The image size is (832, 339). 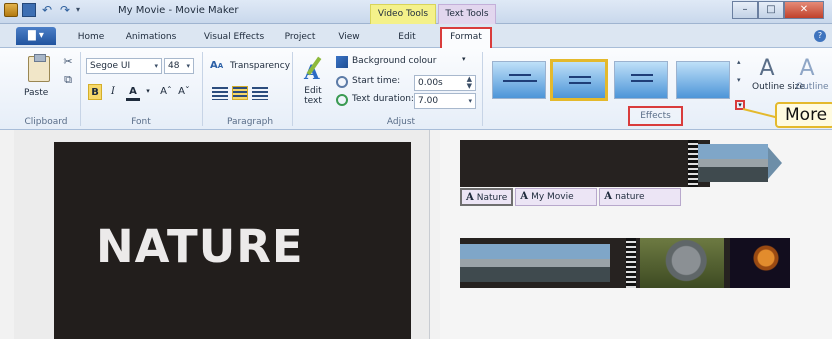 What do you see at coordinates (812, 87) in the screenshot?
I see `outline-colour-button: Outline` at bounding box center [812, 87].